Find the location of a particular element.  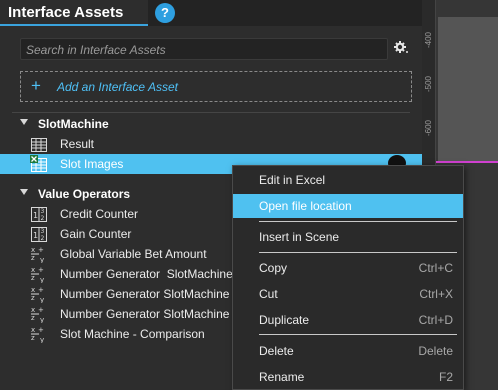

menu-item-label: Copy is located at coordinates (273, 268).